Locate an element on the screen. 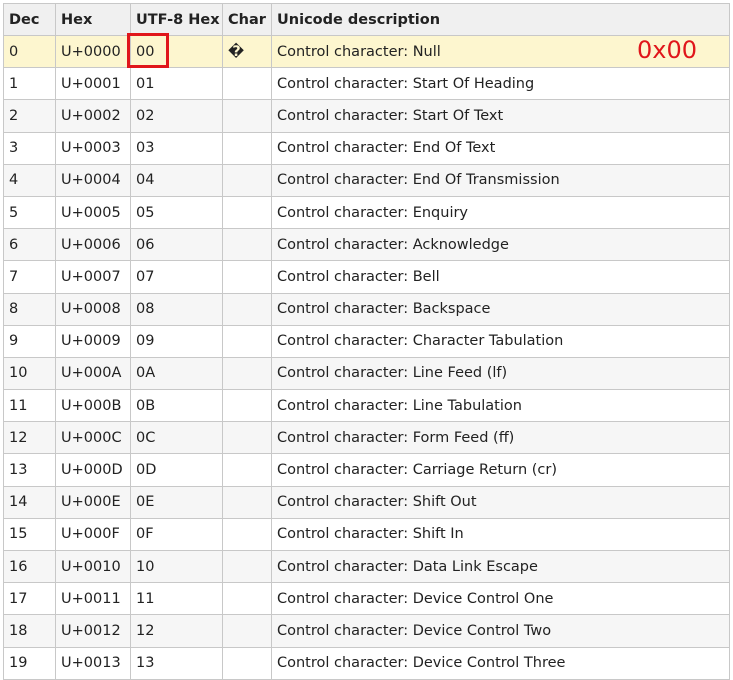 The height and width of the screenshot is (680, 733). cell-utf8-hex: 04 is located at coordinates (176, 180).